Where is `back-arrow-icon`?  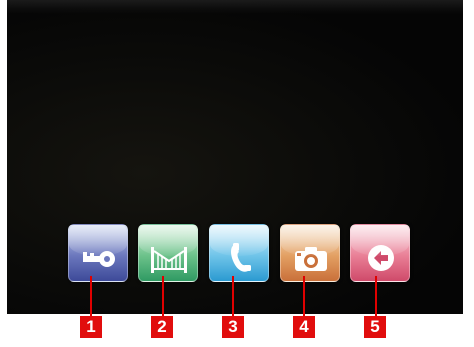
back-arrow-icon is located at coordinates (381, 258).